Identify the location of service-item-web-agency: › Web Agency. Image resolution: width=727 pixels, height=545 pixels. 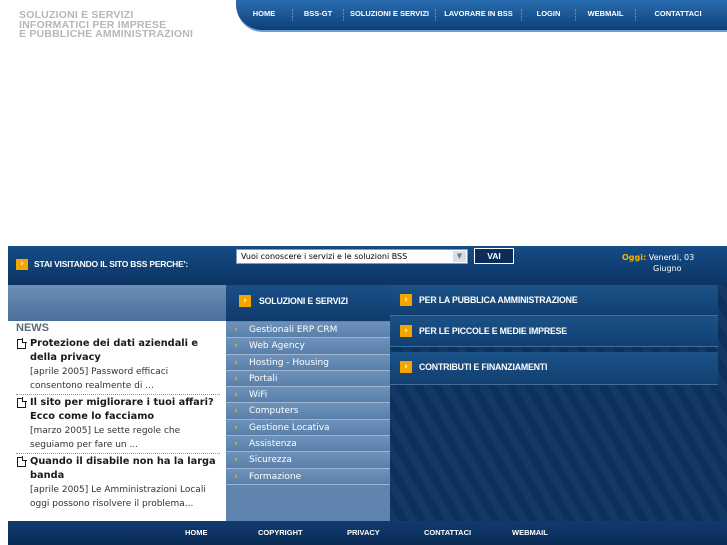
(308, 346).